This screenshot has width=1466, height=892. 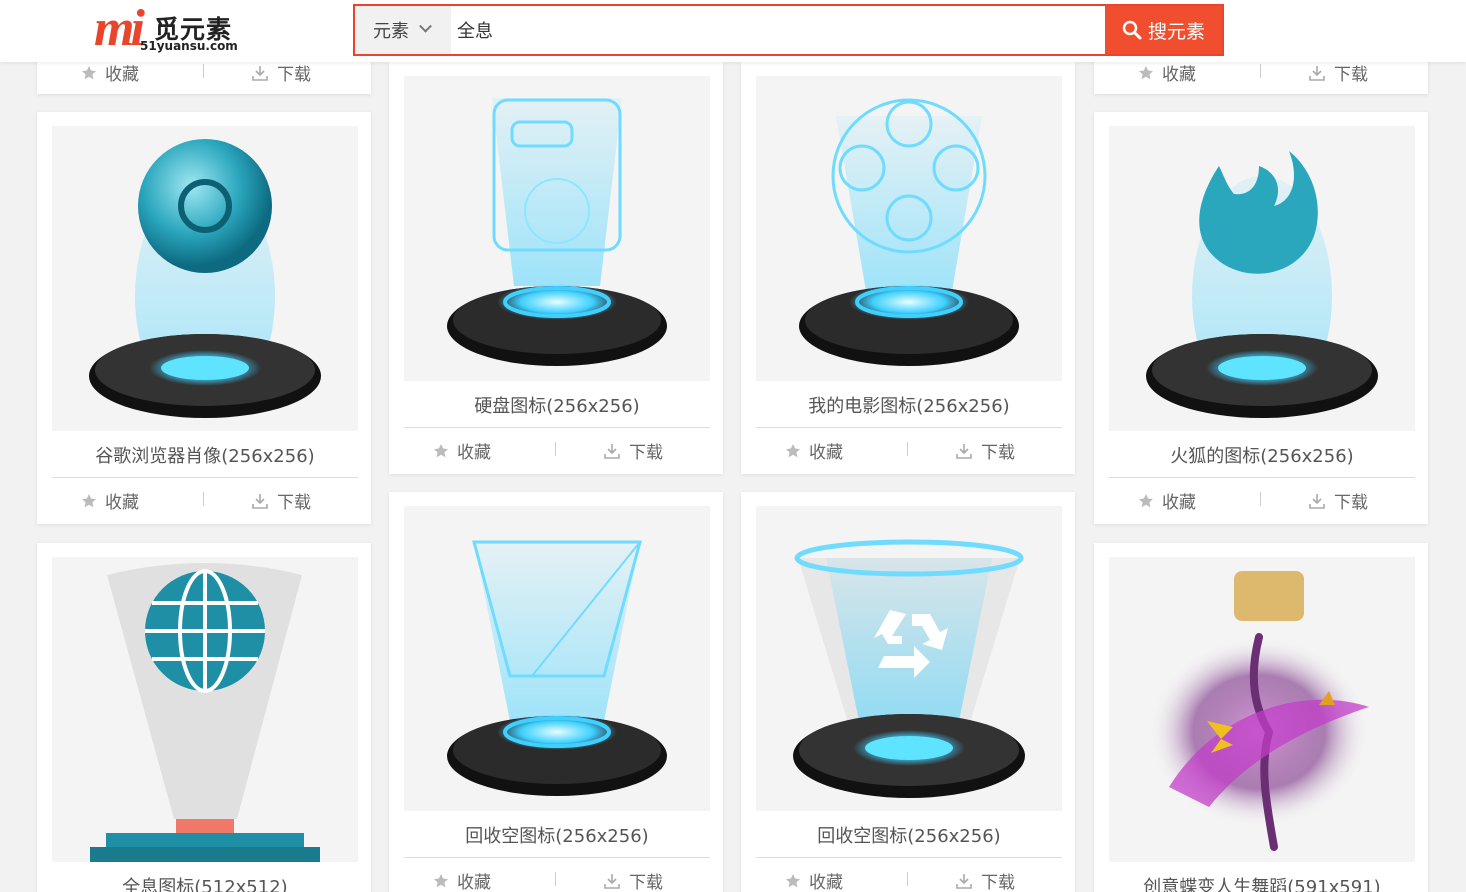 I want to click on search-button: 搜元素, so click(x=1163, y=30).